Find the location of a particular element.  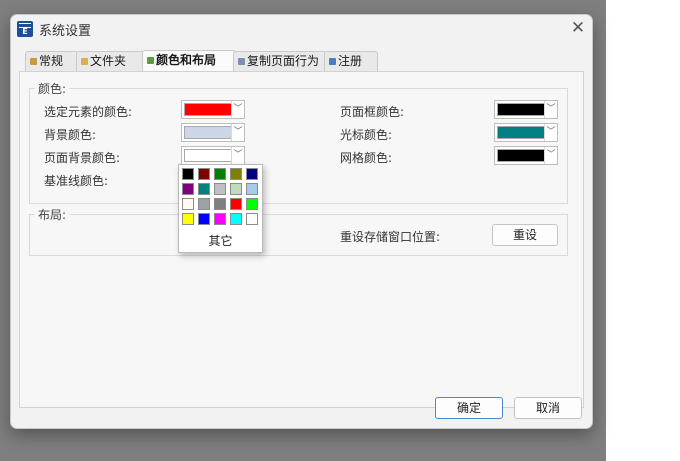

ok-button: 确定 is located at coordinates (469, 408).